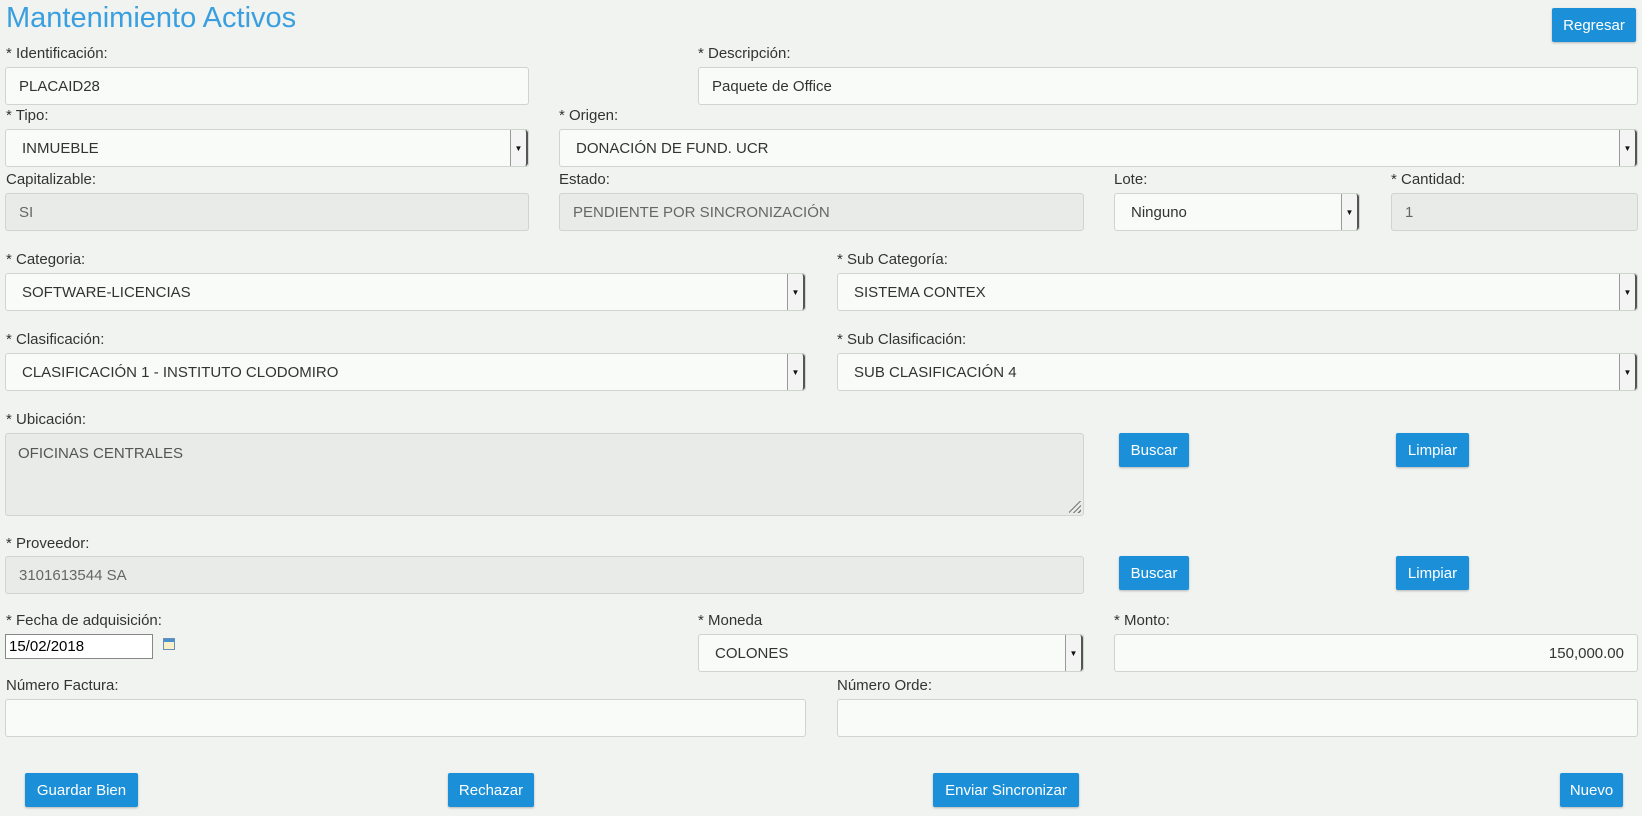 The height and width of the screenshot is (816, 1642). What do you see at coordinates (1237, 212) in the screenshot?
I see `lote-select: Ninguno ▼` at bounding box center [1237, 212].